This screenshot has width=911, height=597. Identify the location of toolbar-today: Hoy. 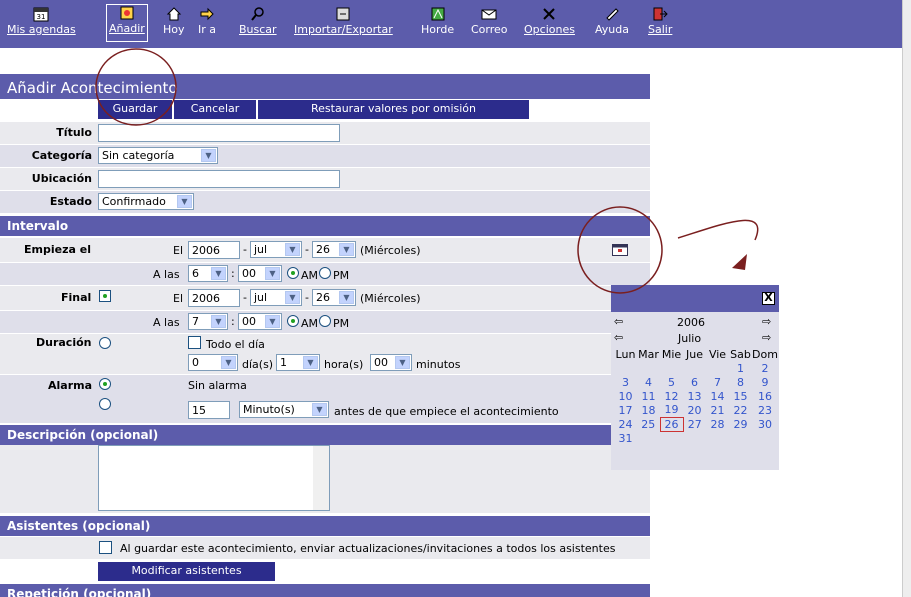
(174, 21).